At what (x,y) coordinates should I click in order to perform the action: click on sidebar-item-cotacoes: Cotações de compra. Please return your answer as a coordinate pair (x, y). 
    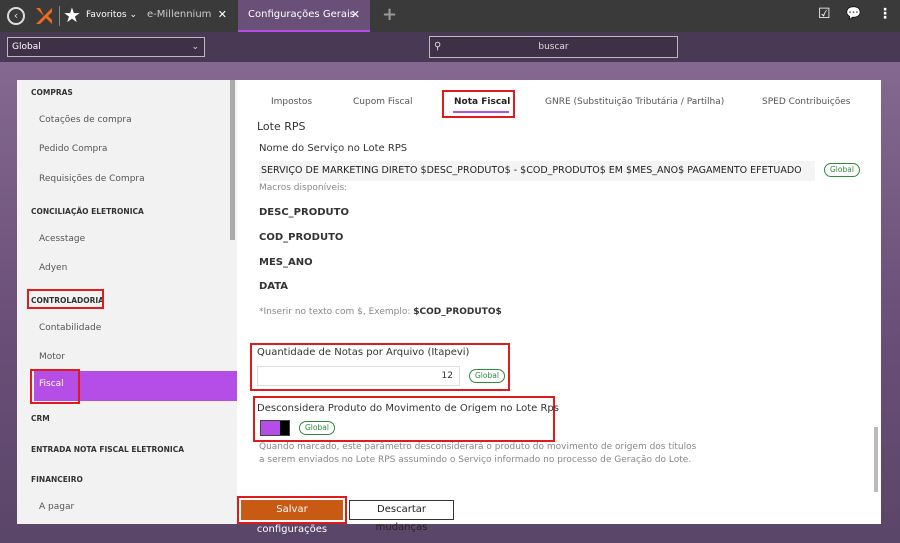
    Looking at the image, I should click on (85, 120).